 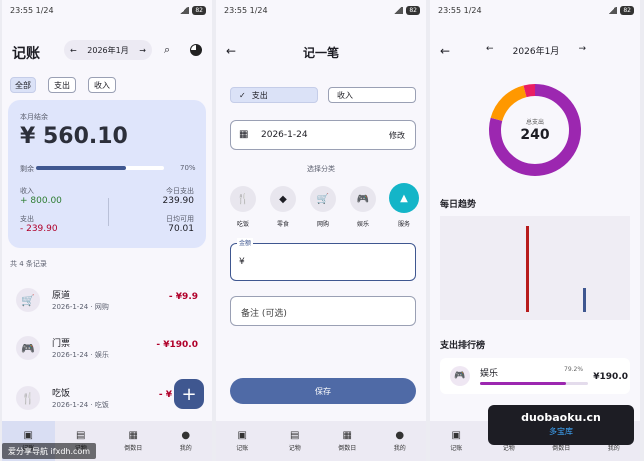 I want to click on nav-items: ▤ 记物, so click(x=295, y=441).